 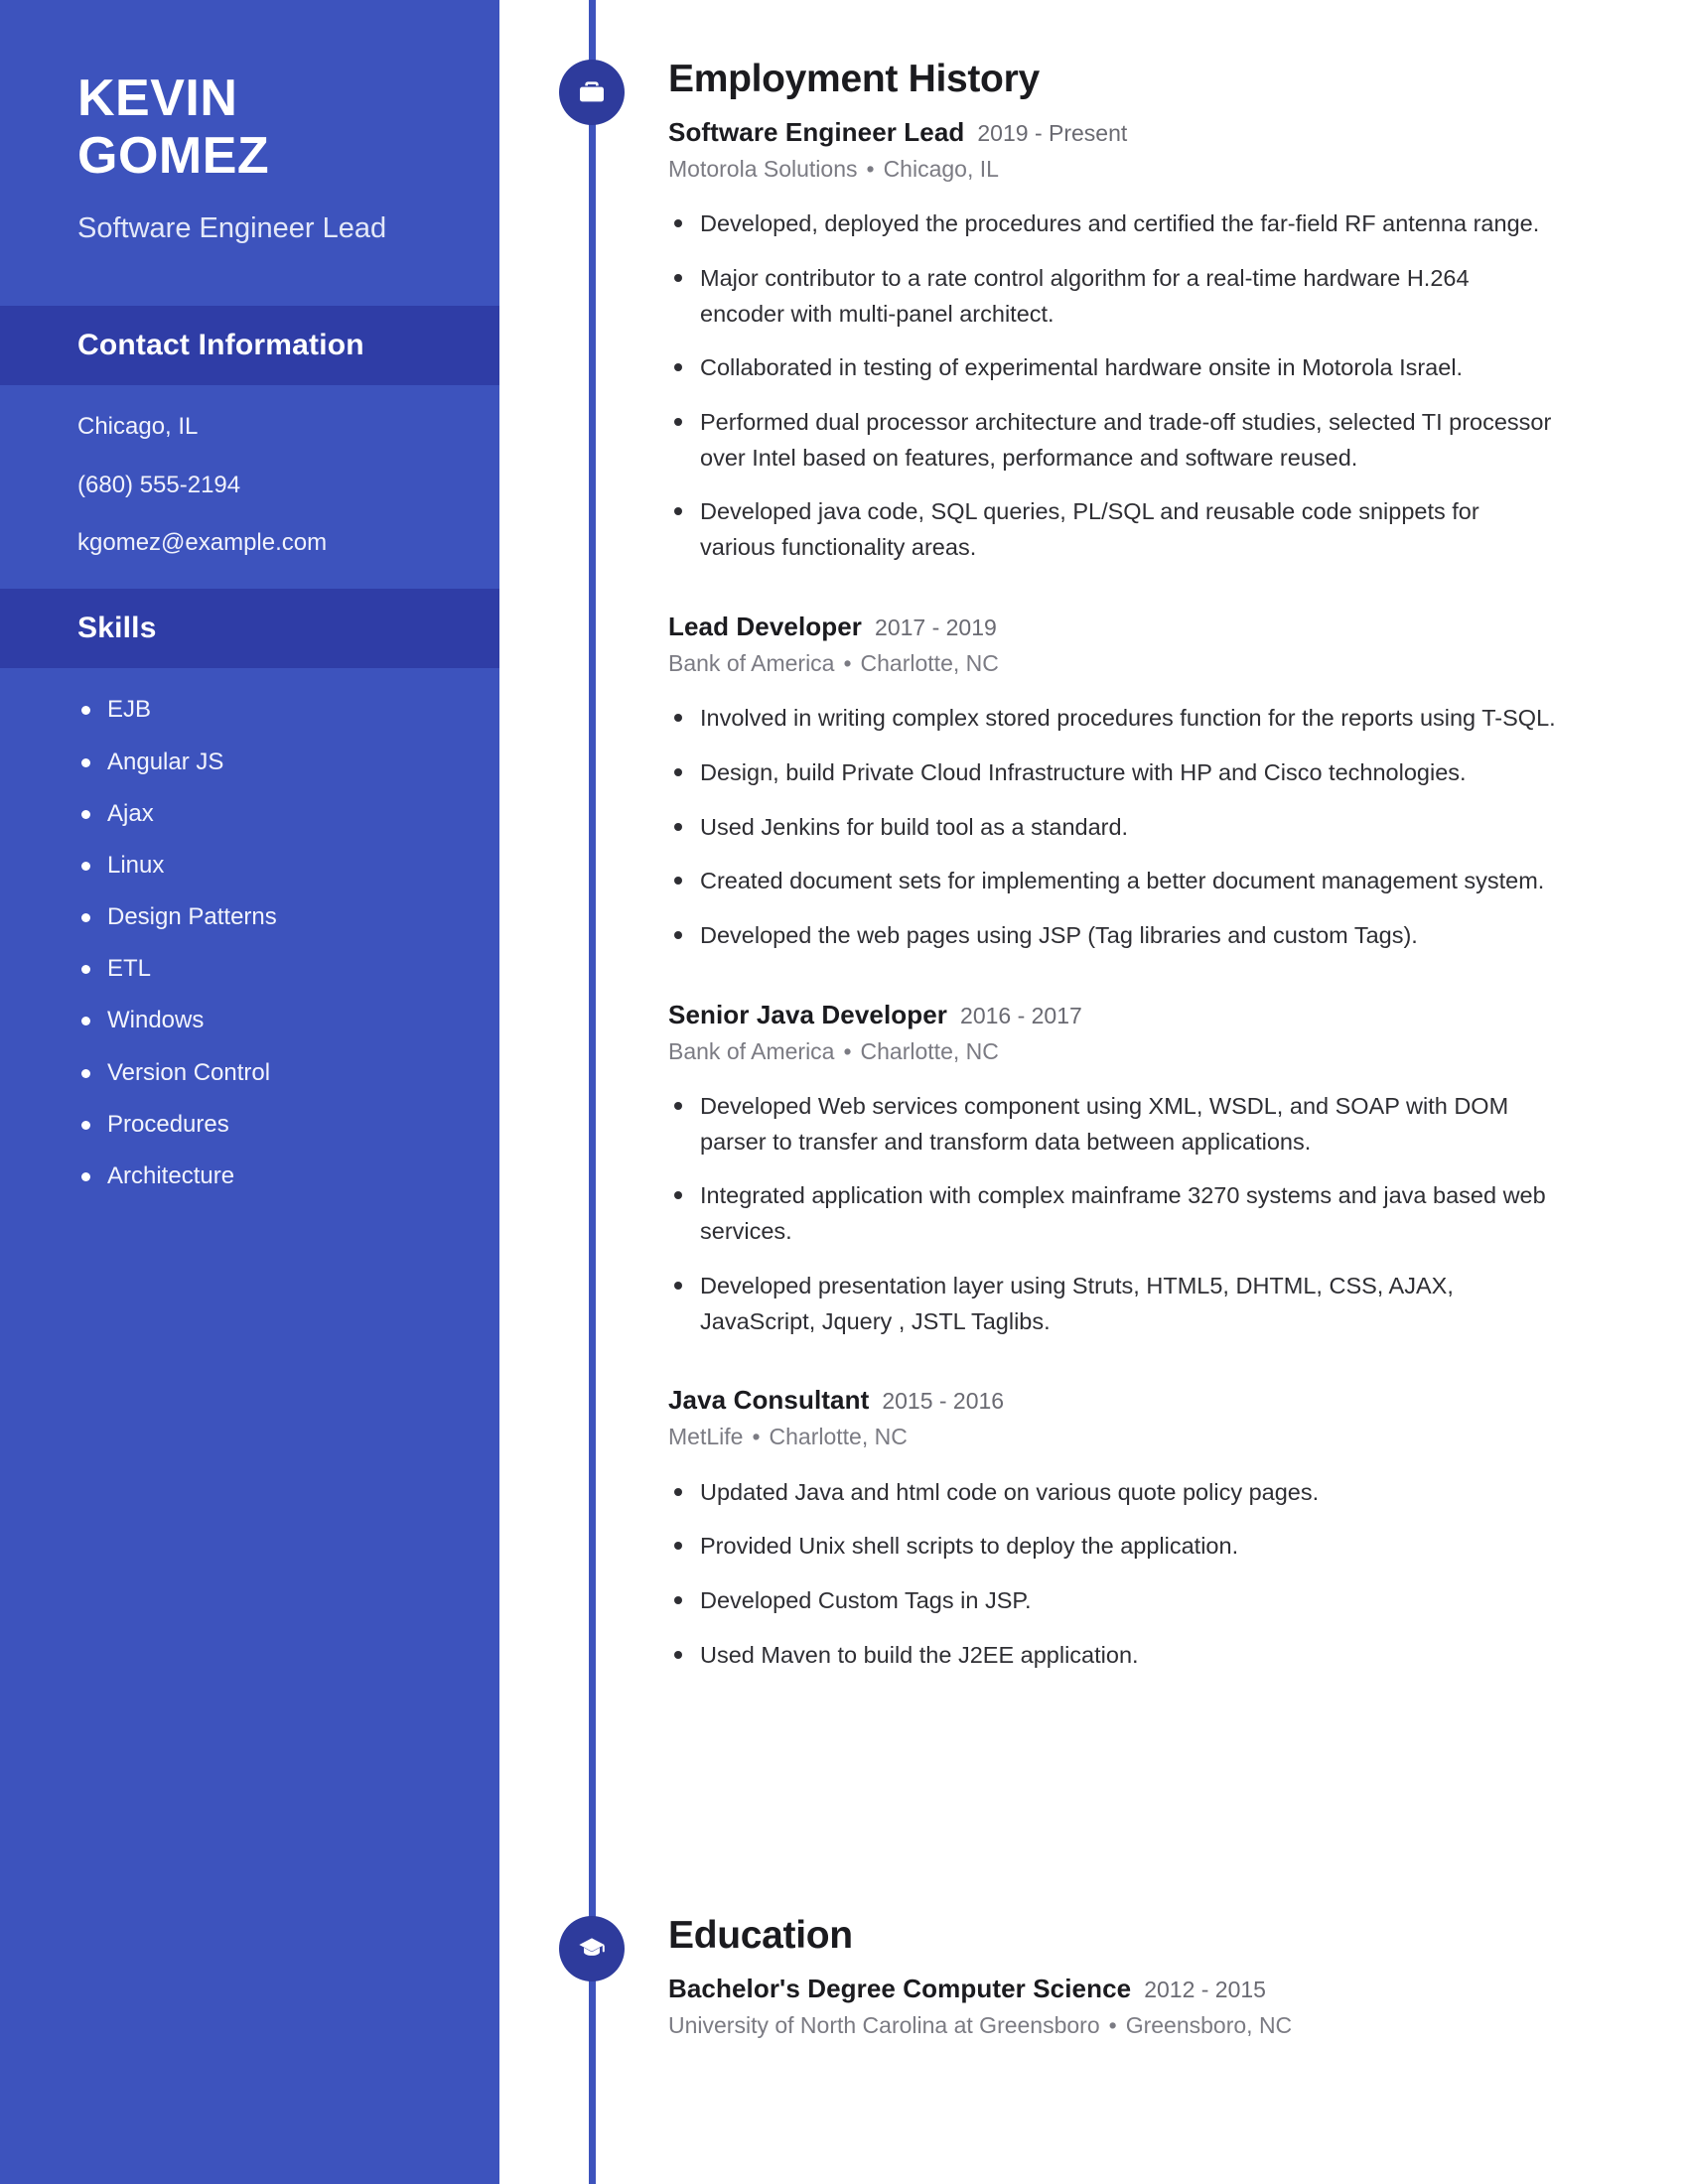 What do you see at coordinates (1209, 2025) in the screenshot?
I see `entry-location: Greensboro, NC` at bounding box center [1209, 2025].